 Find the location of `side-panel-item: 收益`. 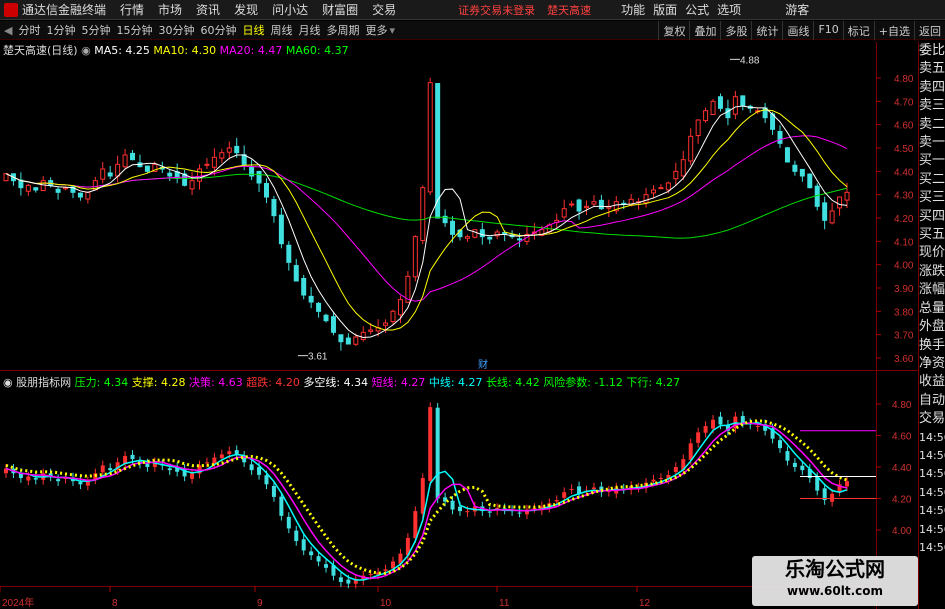

side-panel-item: 收益 is located at coordinates (932, 382).